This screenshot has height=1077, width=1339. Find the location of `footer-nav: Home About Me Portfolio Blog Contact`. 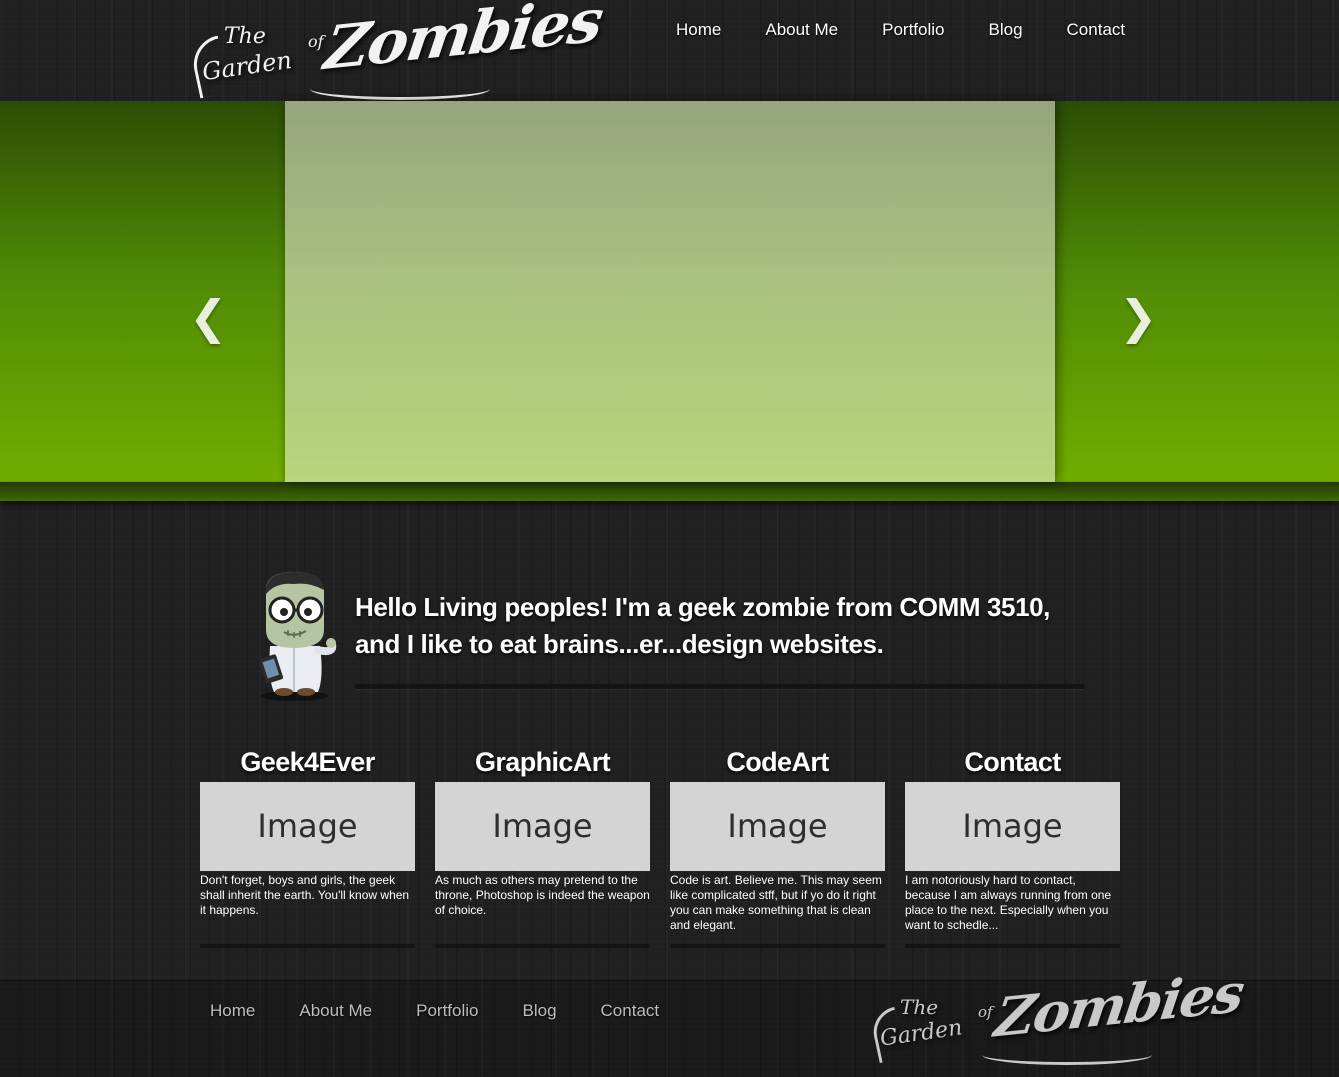

footer-nav: Home About Me Portfolio Blog Contact is located at coordinates (434, 1011).